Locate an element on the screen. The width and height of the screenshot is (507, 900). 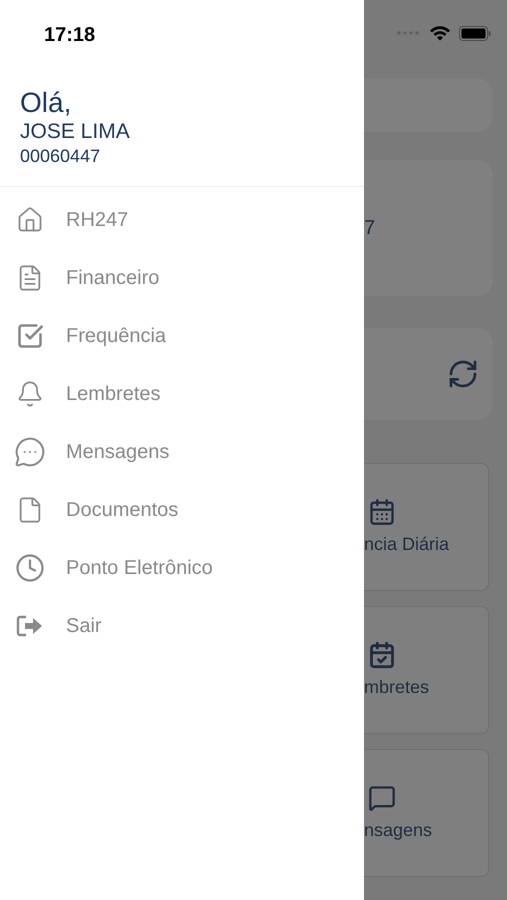
bell-icon is located at coordinates (30, 394).